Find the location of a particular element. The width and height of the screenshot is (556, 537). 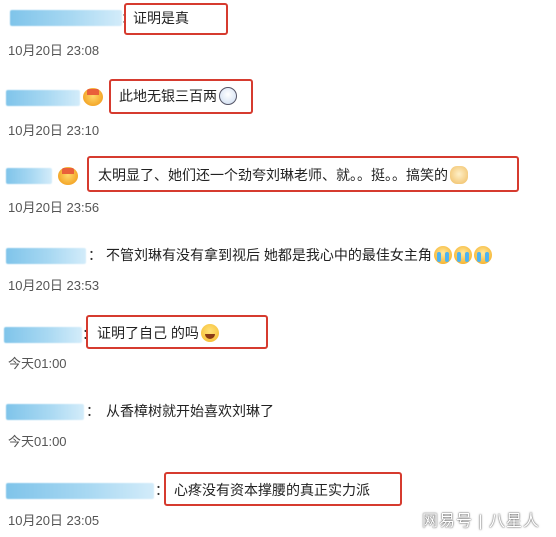

comment-time: 10月20日 23:53 is located at coordinates (54, 285).